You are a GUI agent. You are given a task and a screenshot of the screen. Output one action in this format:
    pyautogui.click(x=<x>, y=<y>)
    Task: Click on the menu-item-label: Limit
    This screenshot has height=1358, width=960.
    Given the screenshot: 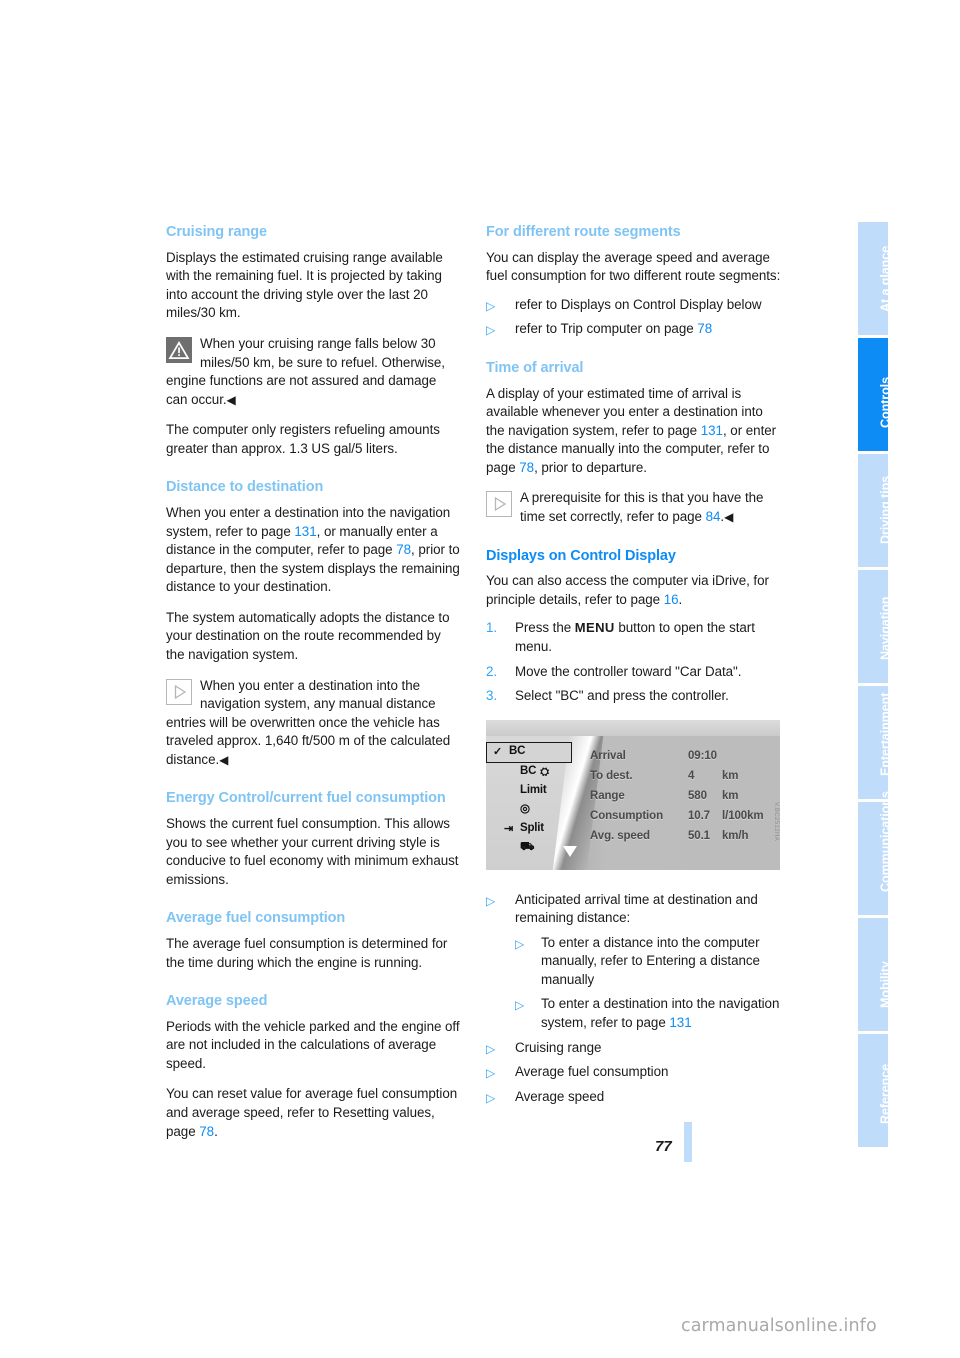 What is the action you would take?
    pyautogui.click(x=533, y=790)
    